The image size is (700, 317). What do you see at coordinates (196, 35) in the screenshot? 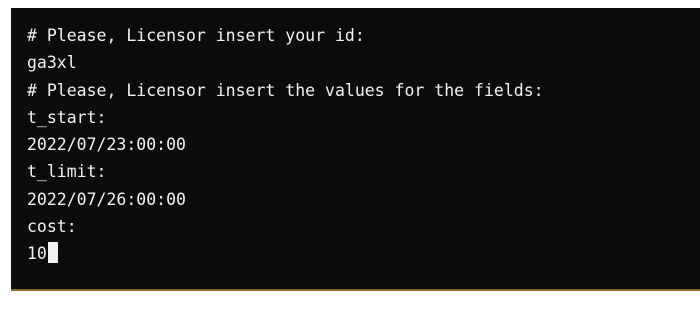
I see `prompt-id: # Please, Licensor insert your id:` at bounding box center [196, 35].